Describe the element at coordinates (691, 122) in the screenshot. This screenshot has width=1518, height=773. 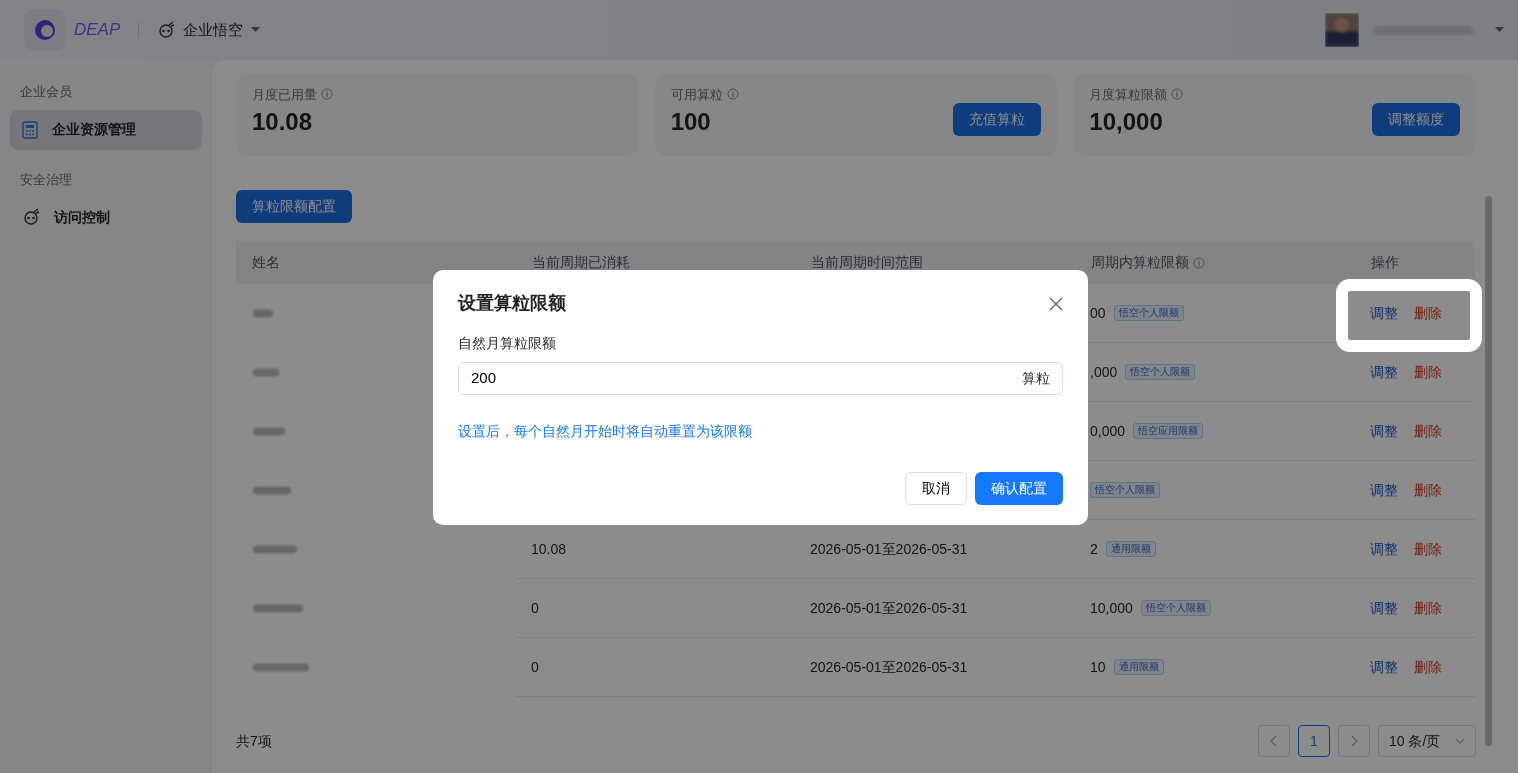
I see `stat-value: 100` at that location.